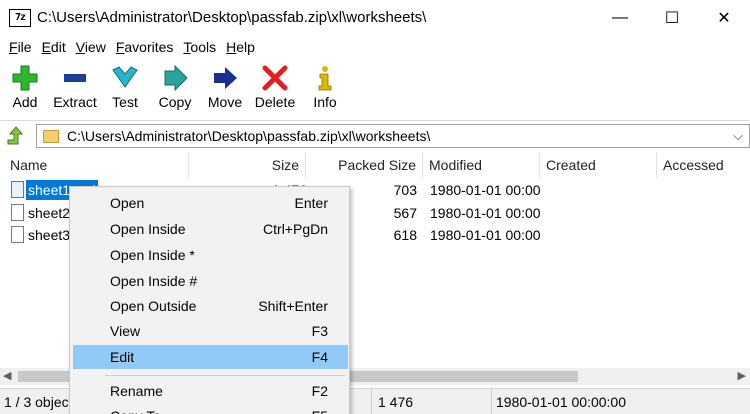 The width and height of the screenshot is (750, 414). I want to click on scroll-right-icon: ▶, so click(742, 375).